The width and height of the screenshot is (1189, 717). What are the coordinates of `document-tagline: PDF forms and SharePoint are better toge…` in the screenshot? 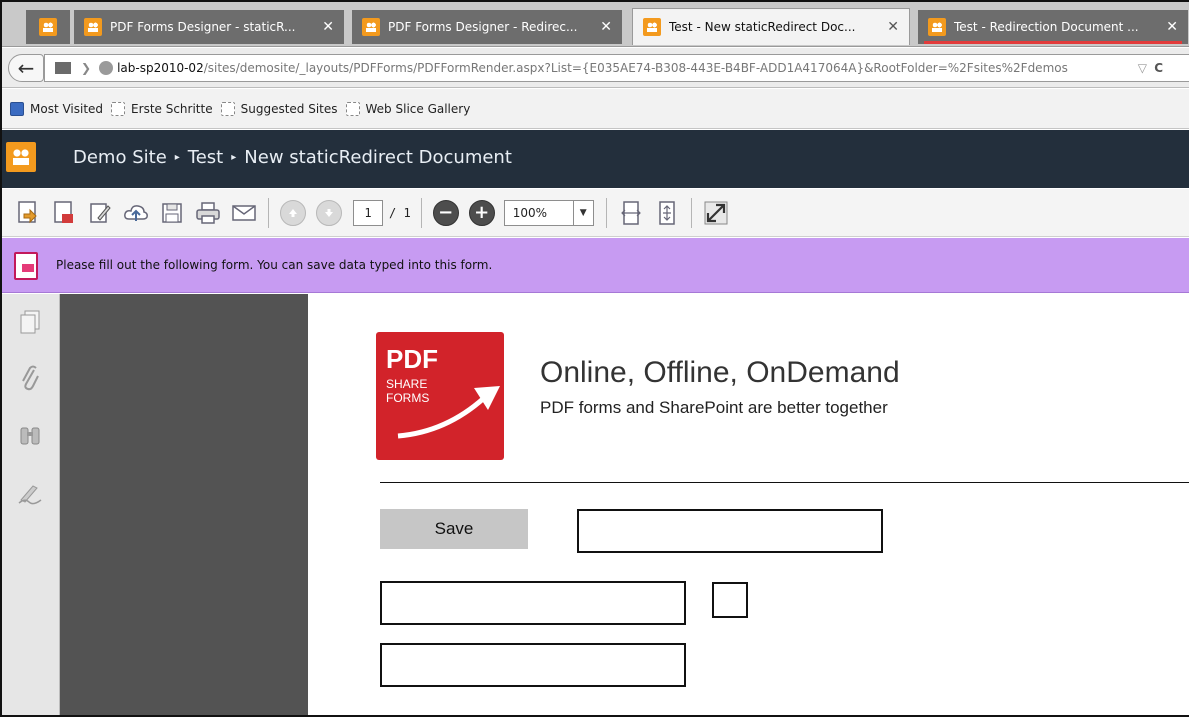 It's located at (714, 407).